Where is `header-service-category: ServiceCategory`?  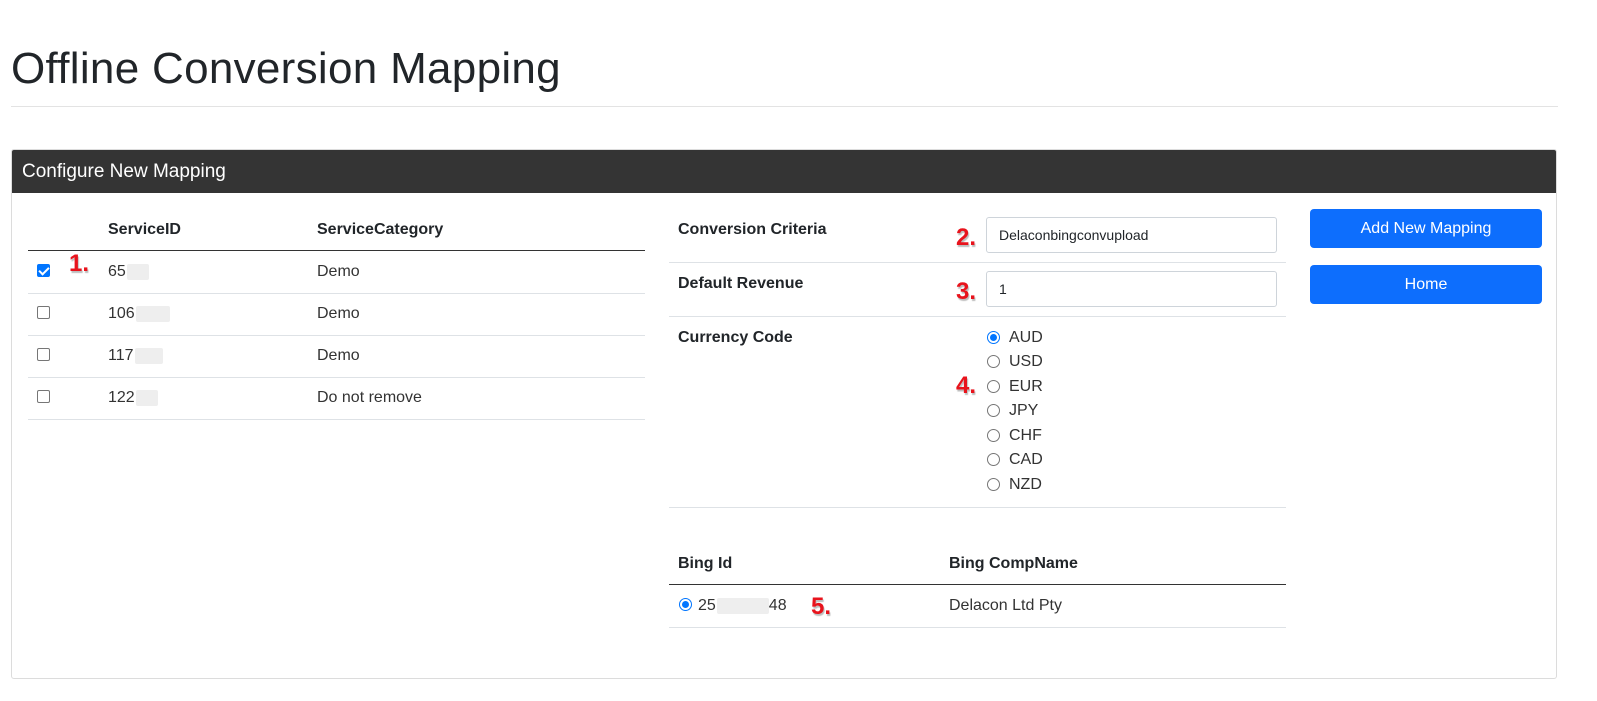
header-service-category: ServiceCategory is located at coordinates (380, 229).